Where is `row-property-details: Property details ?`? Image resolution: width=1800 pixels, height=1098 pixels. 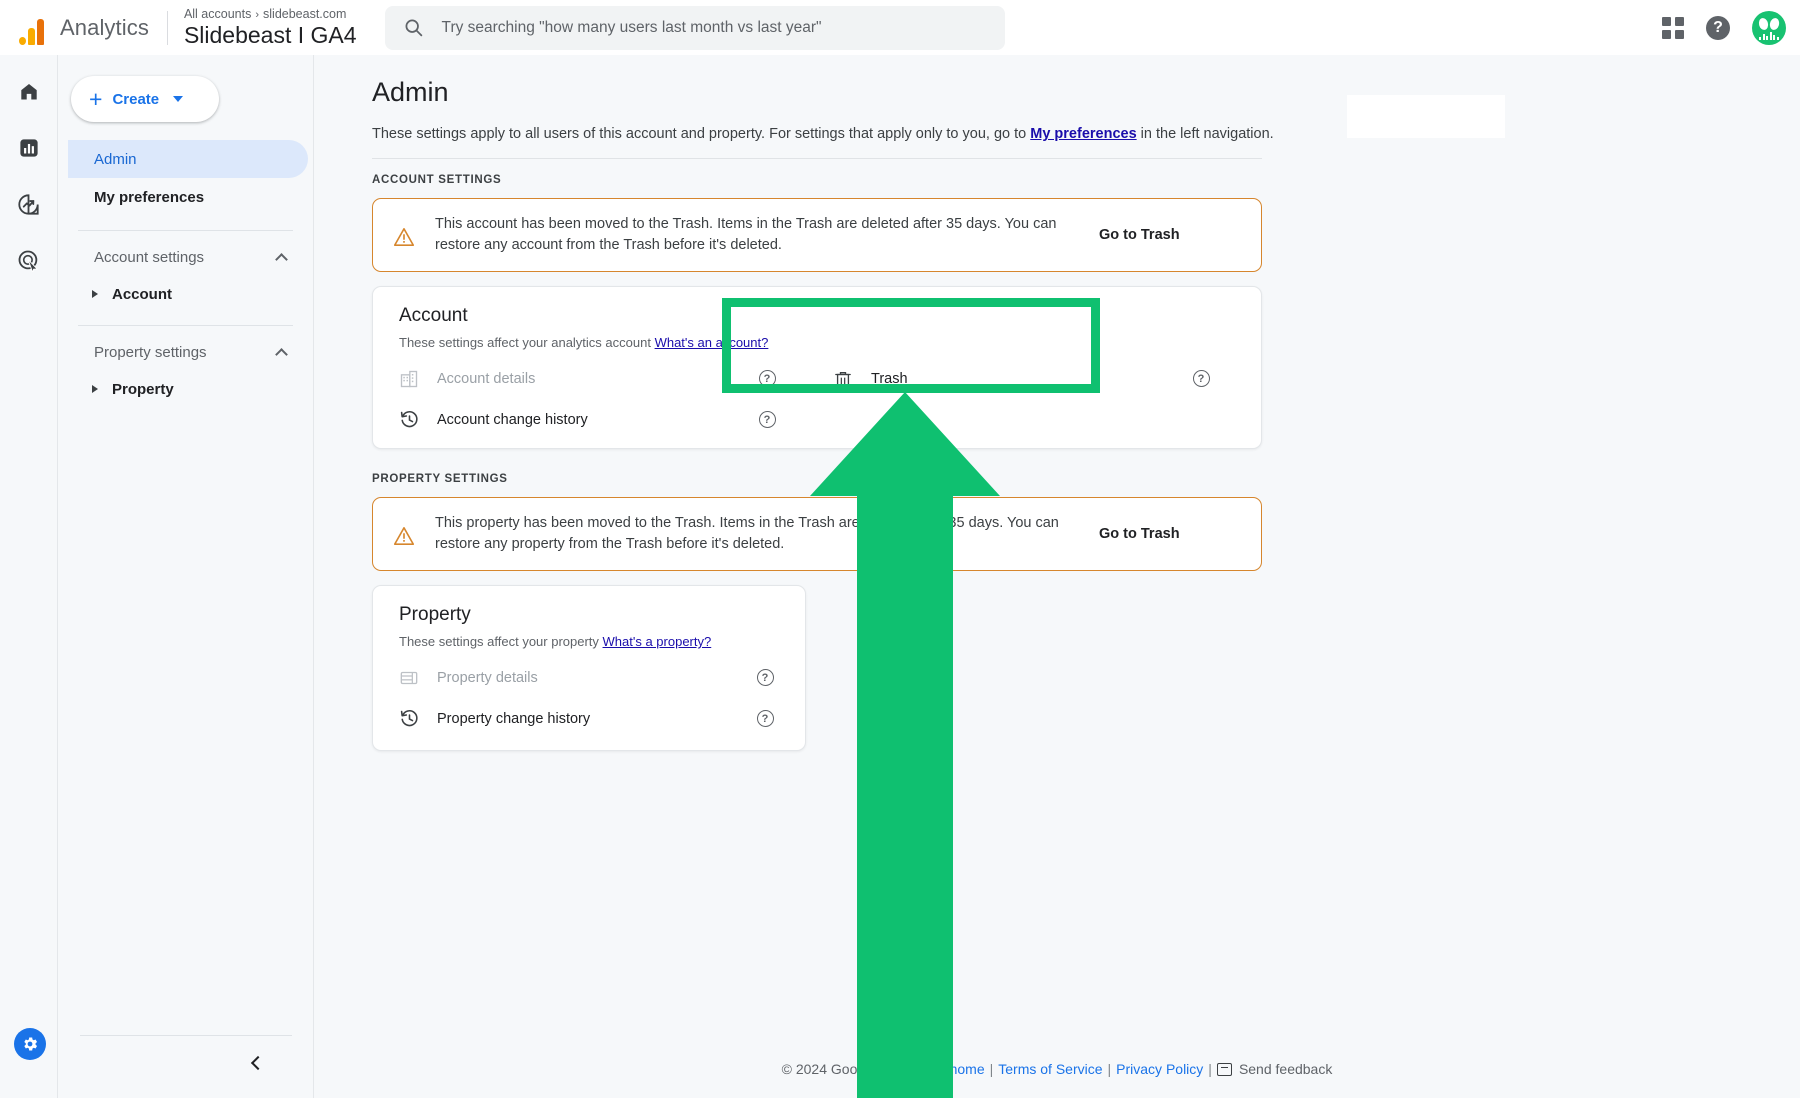 row-property-details: Property details ? is located at coordinates (589, 677).